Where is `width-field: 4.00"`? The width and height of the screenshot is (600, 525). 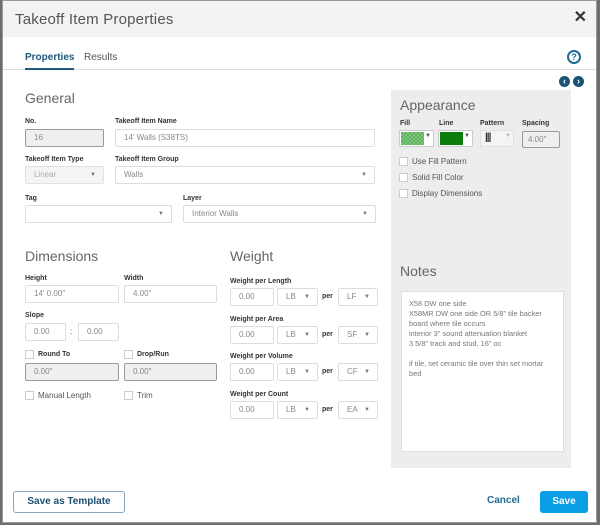 width-field: 4.00" is located at coordinates (170, 294).